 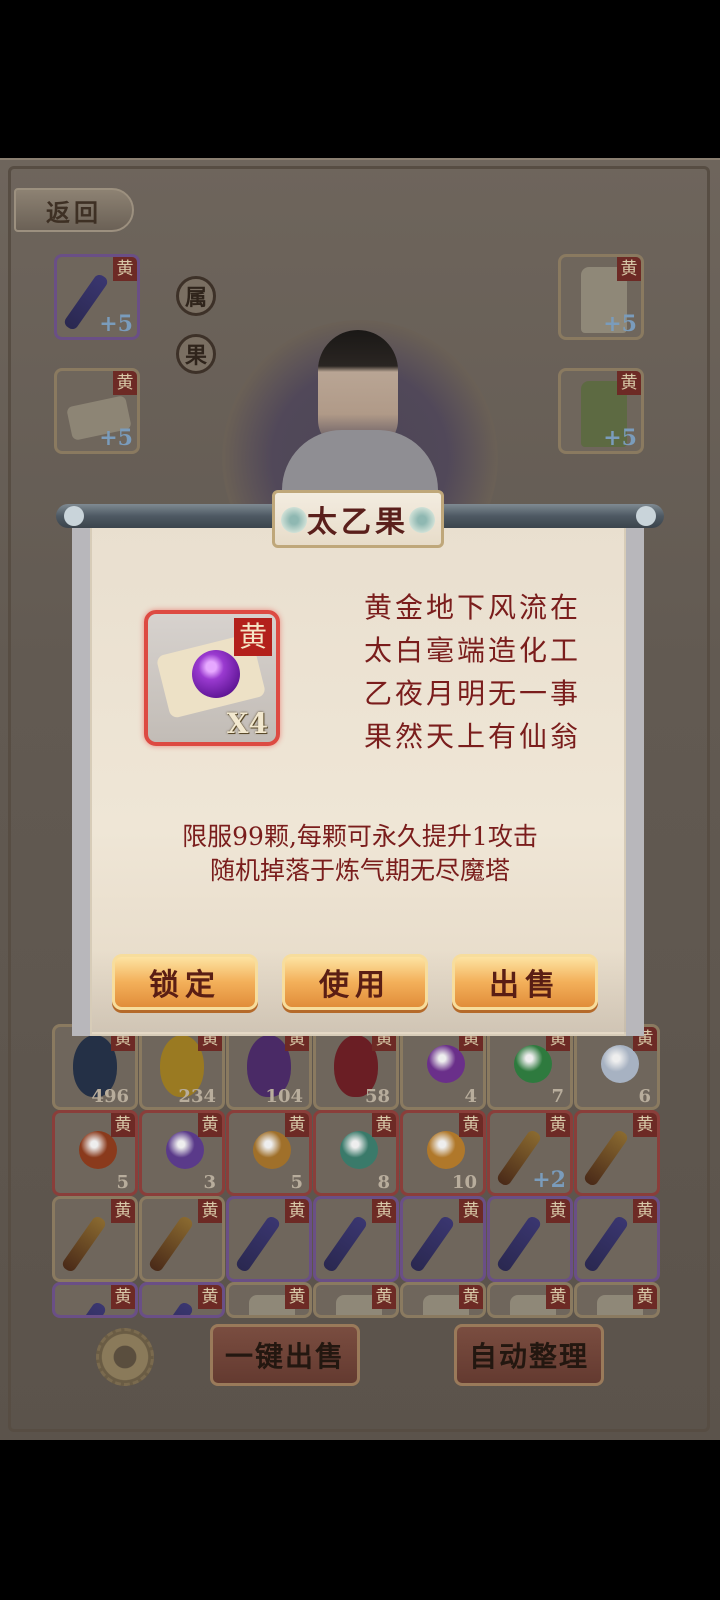 I want to click on inventory-slot: 黄8, so click(x=356, y=1153).